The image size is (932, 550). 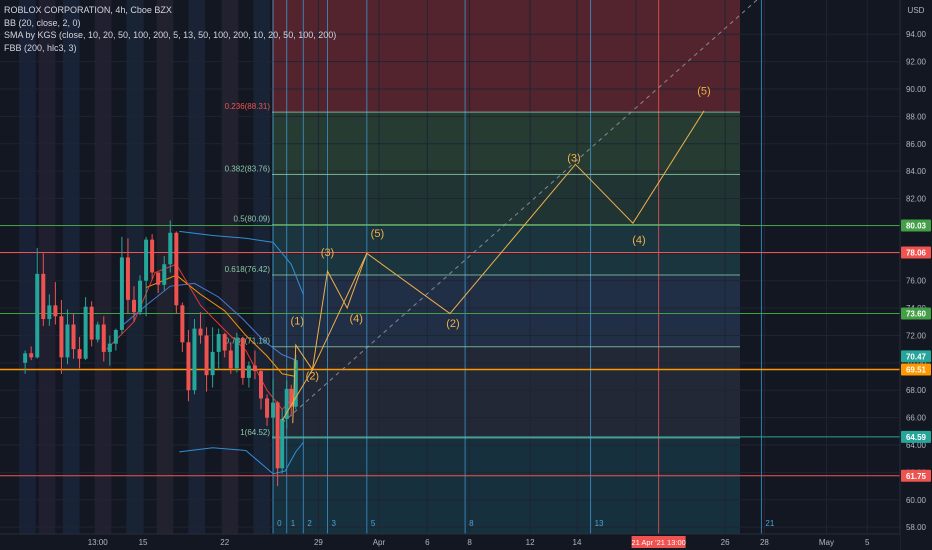 I want to click on fib-level-label: 1(64.52), so click(x=255, y=432).